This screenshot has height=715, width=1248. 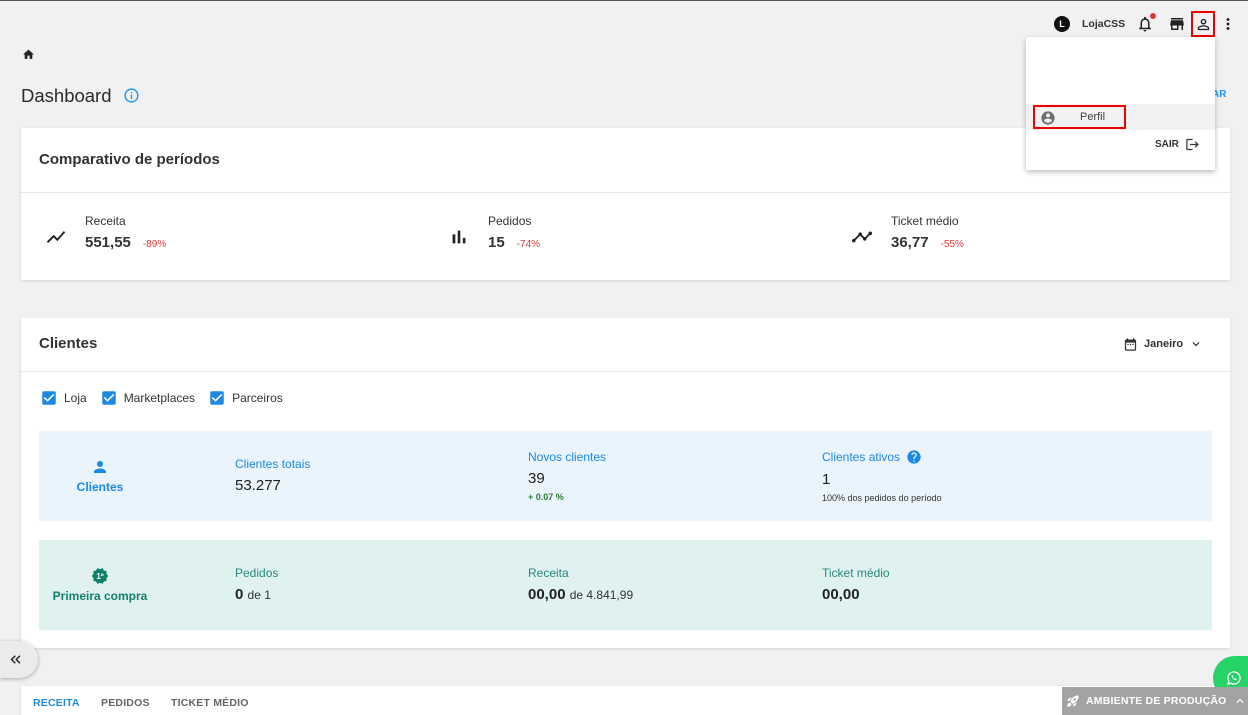 I want to click on metric-change: -74%, so click(x=528, y=244).